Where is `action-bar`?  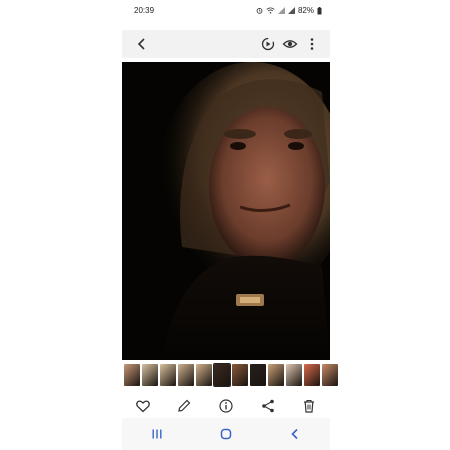
action-bar is located at coordinates (226, 406).